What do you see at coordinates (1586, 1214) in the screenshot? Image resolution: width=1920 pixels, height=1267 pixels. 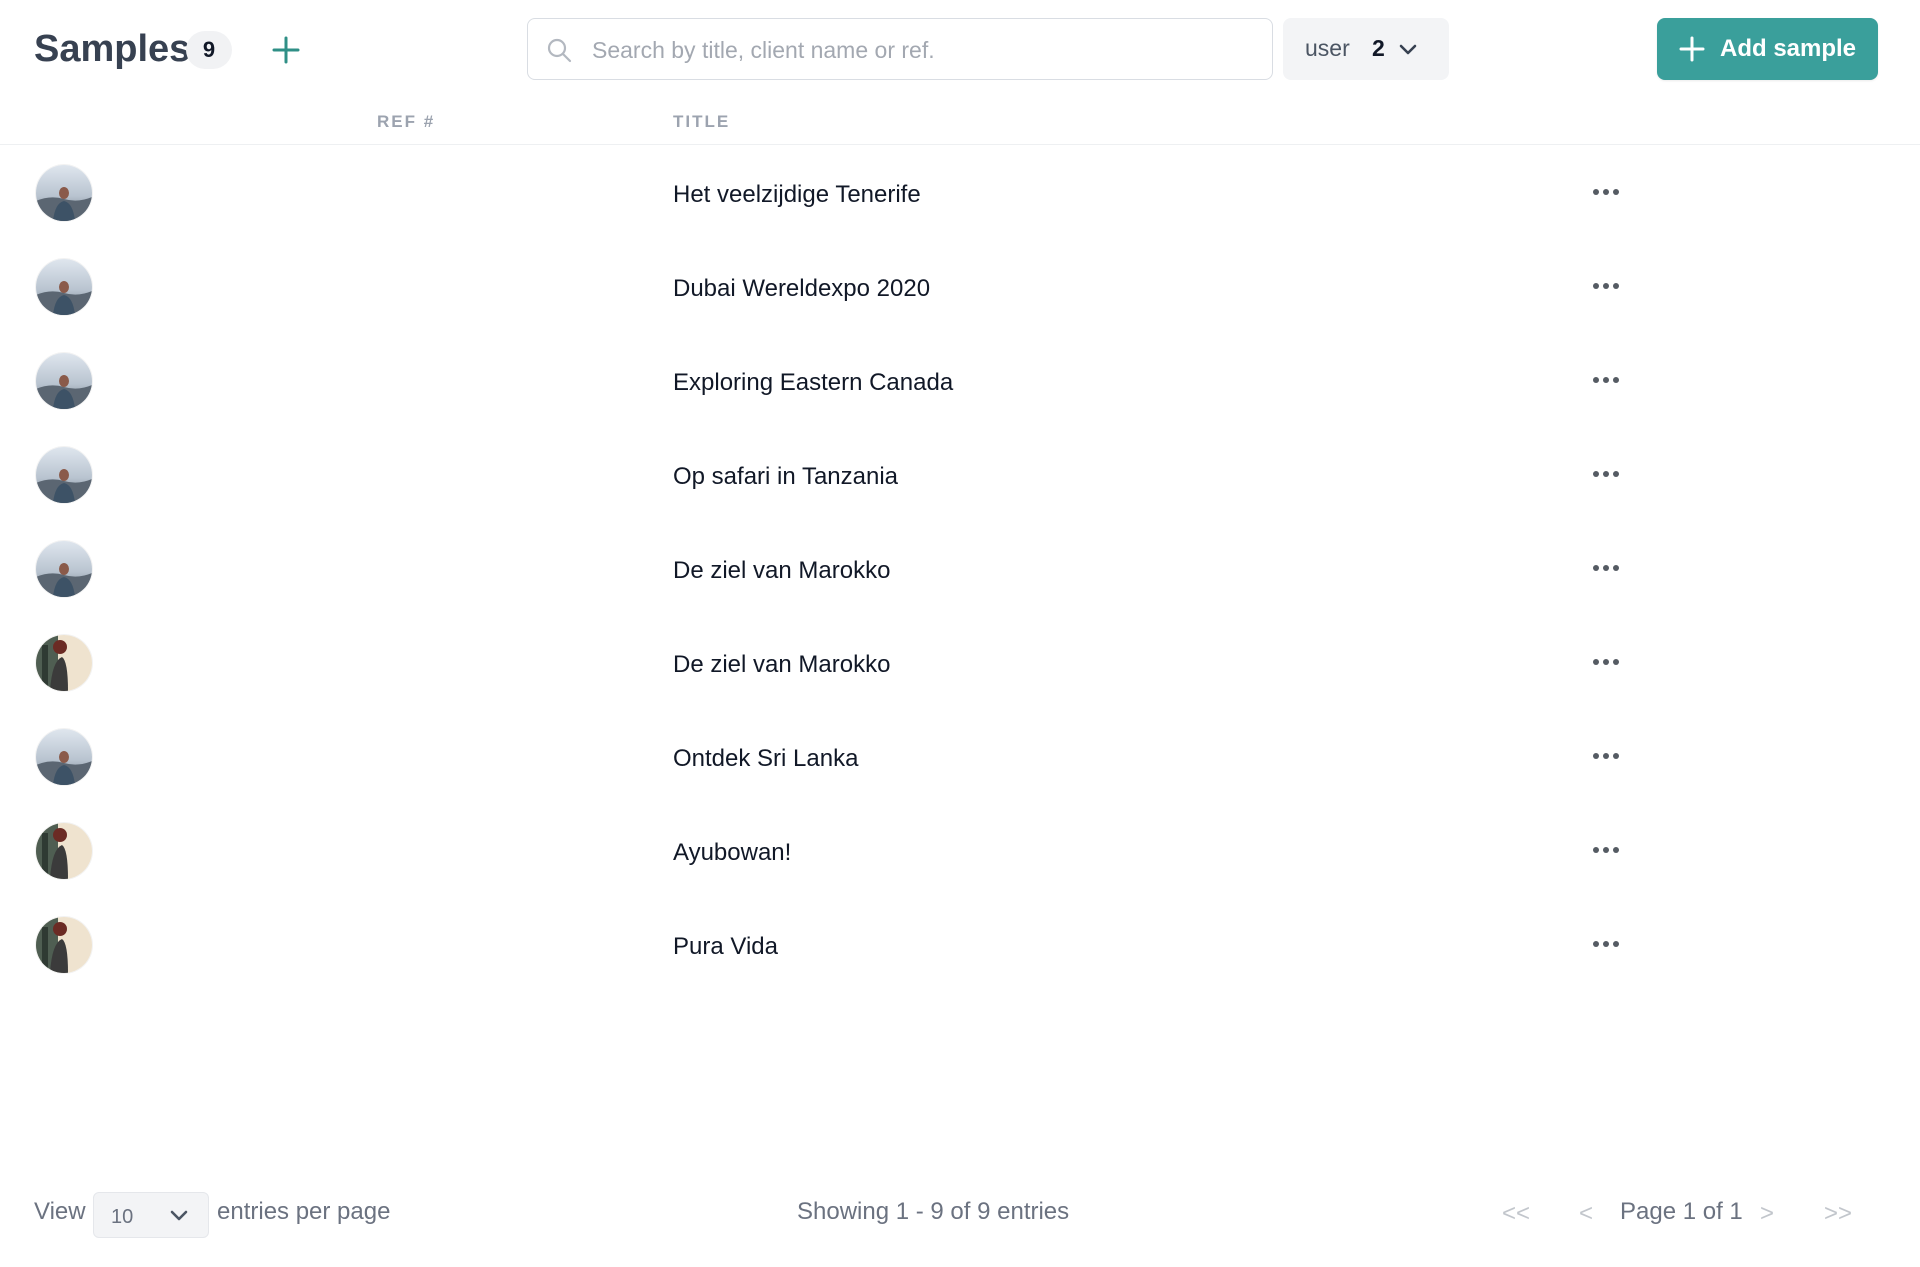 I see `prev-page-button: <` at bounding box center [1586, 1214].